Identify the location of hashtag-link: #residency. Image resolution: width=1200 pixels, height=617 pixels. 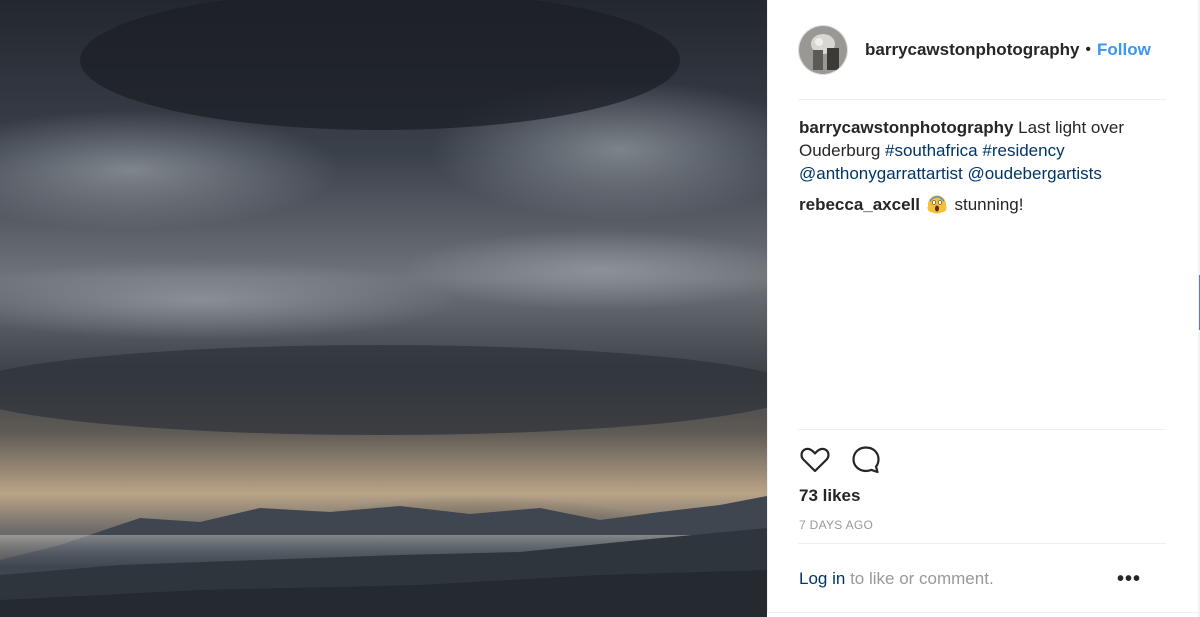
(1023, 150).